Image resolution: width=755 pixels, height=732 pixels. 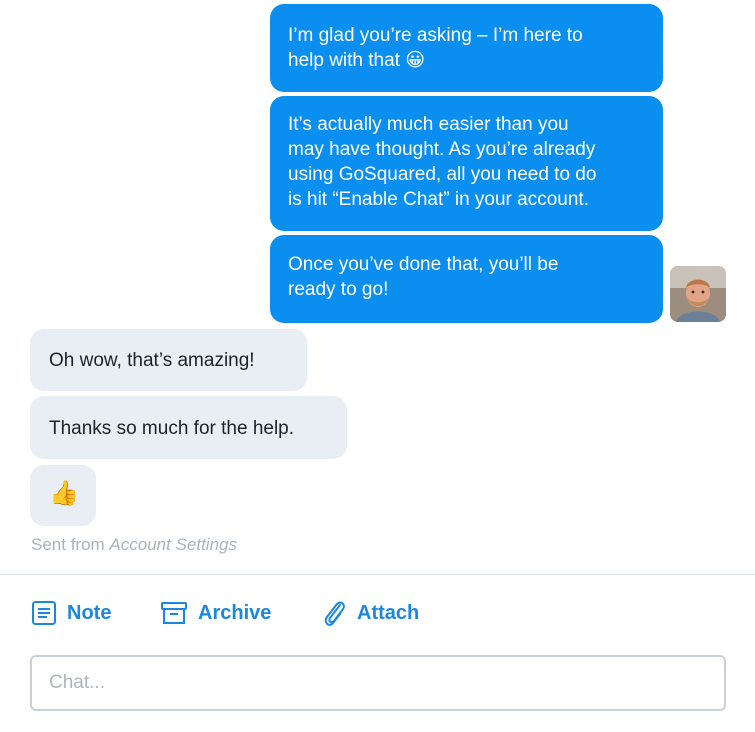 I want to click on agent-avatar, so click(x=698, y=294).